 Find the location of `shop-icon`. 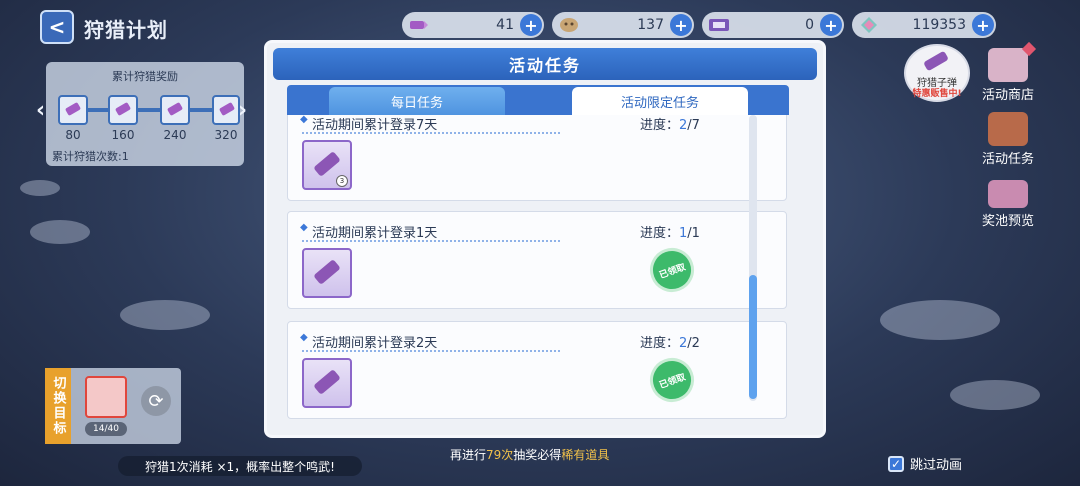

shop-icon is located at coordinates (1008, 65).